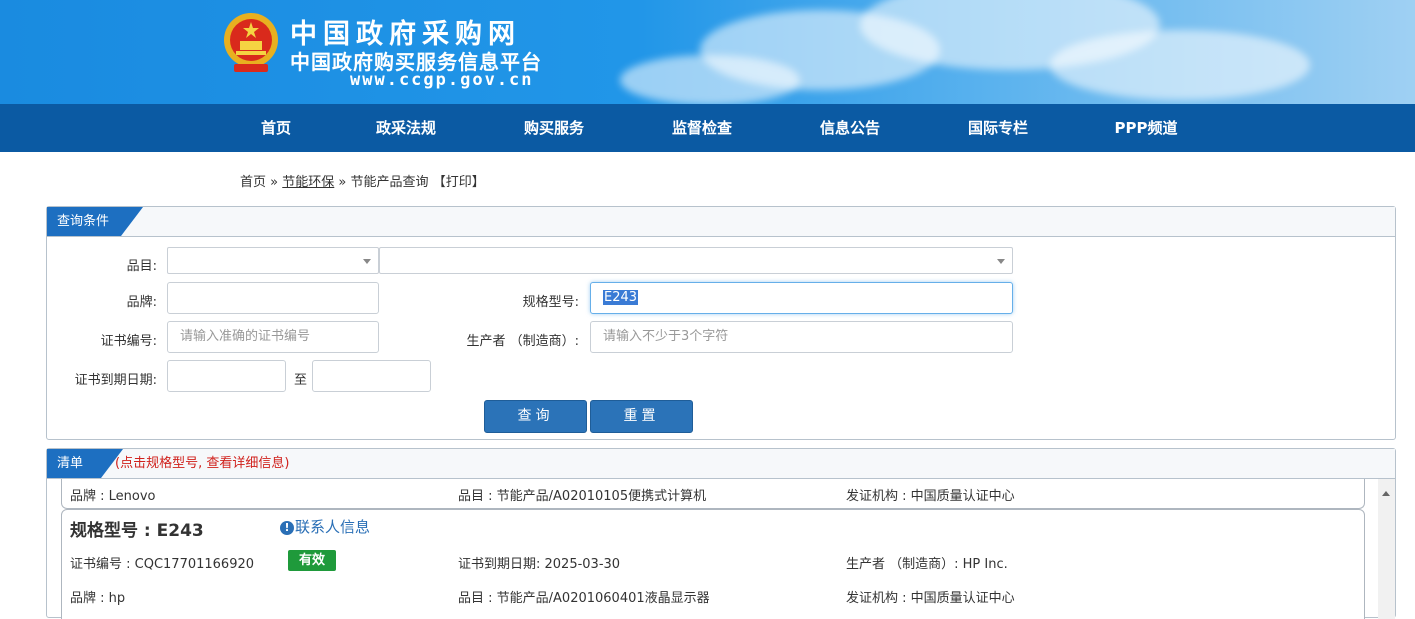 Image resolution: width=1415 pixels, height=619 pixels. What do you see at coordinates (442, 80) in the screenshot?
I see `site-url: www.ccgp.gov.cn` at bounding box center [442, 80].